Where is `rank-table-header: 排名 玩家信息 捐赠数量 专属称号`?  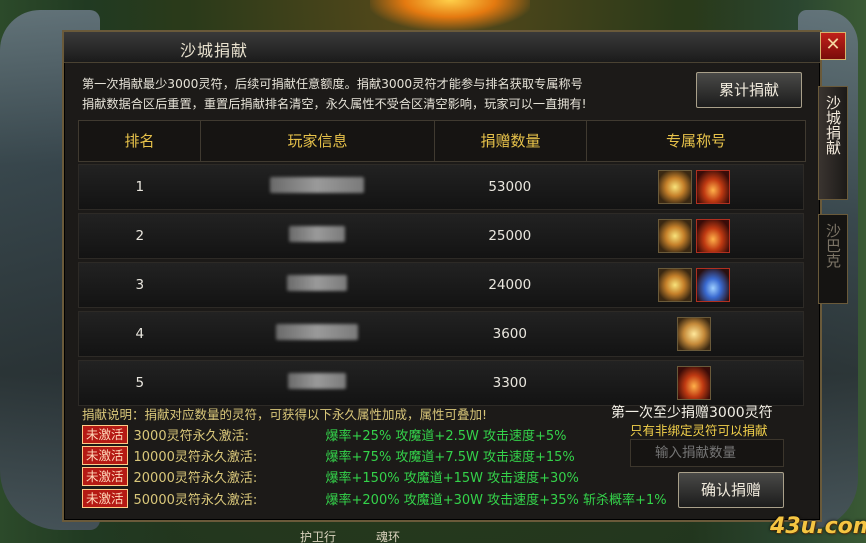
rank-table-header: 排名 玩家信息 捐赠数量 专属称号 is located at coordinates (442, 141).